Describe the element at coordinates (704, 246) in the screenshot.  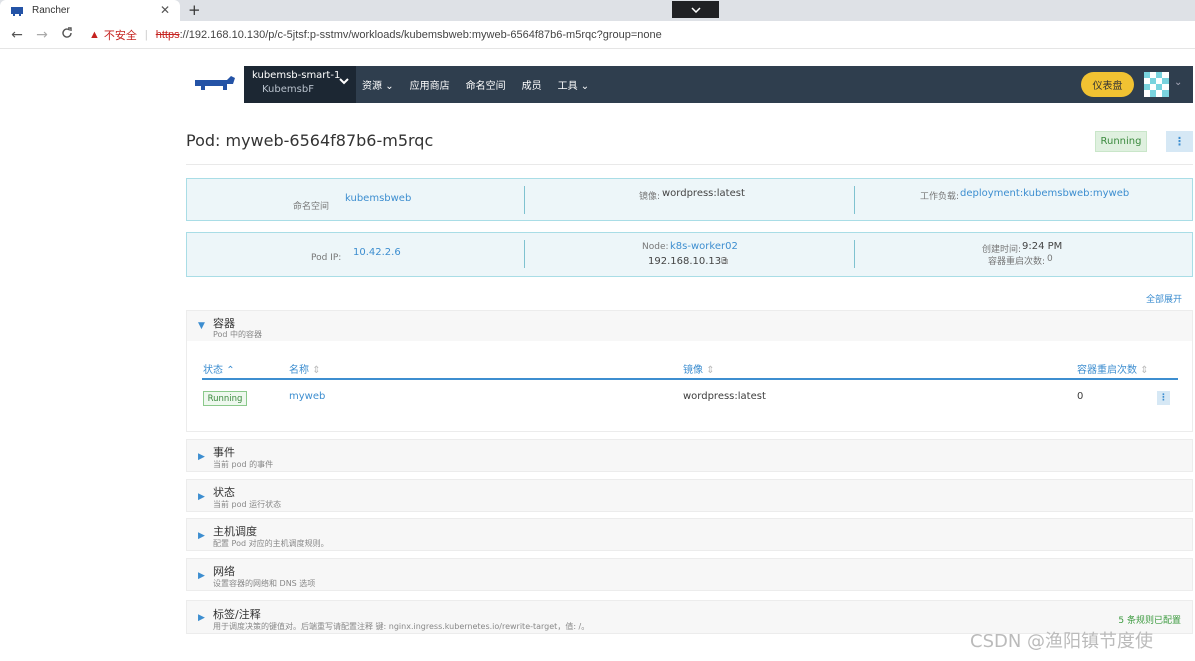
I see `node-link: k8s-worker02` at that location.